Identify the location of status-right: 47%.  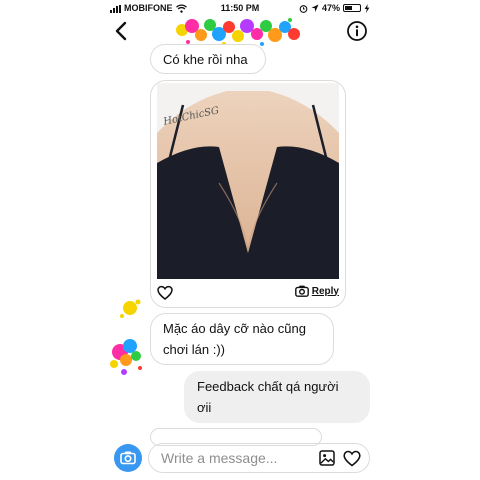
(334, 8).